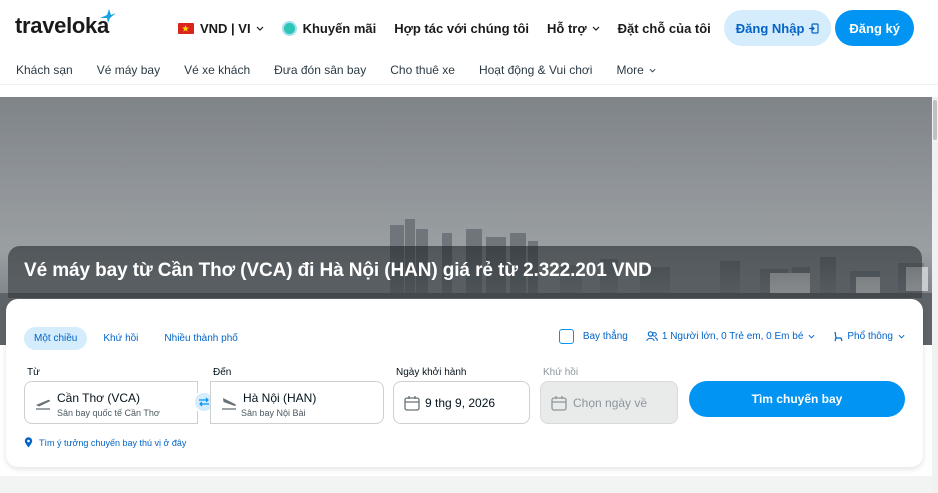  I want to click on depart-date-field: 9 thg 9, 2026, so click(461, 402).